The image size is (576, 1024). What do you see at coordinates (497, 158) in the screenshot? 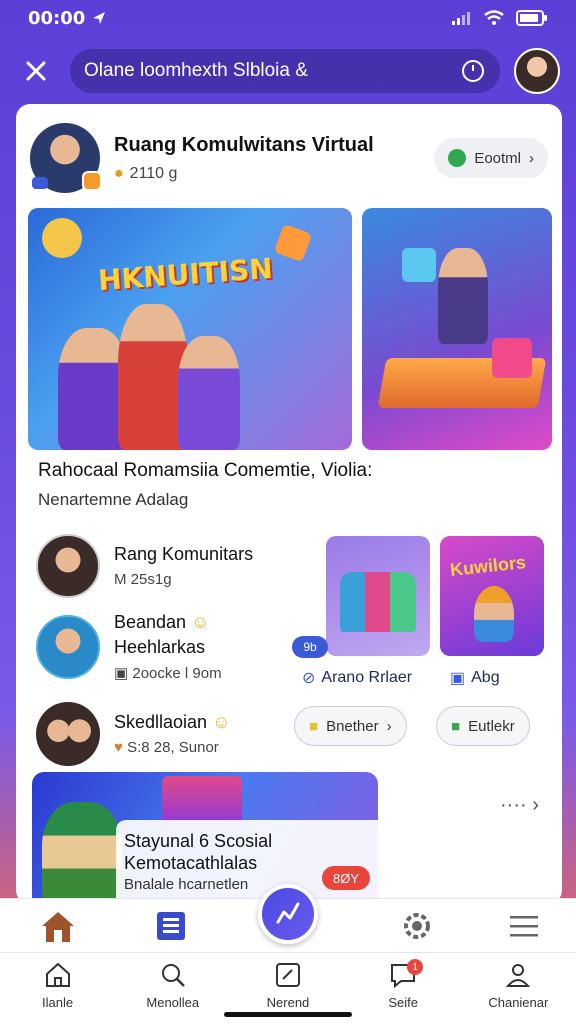
I see `follow-label: Eootml` at bounding box center [497, 158].